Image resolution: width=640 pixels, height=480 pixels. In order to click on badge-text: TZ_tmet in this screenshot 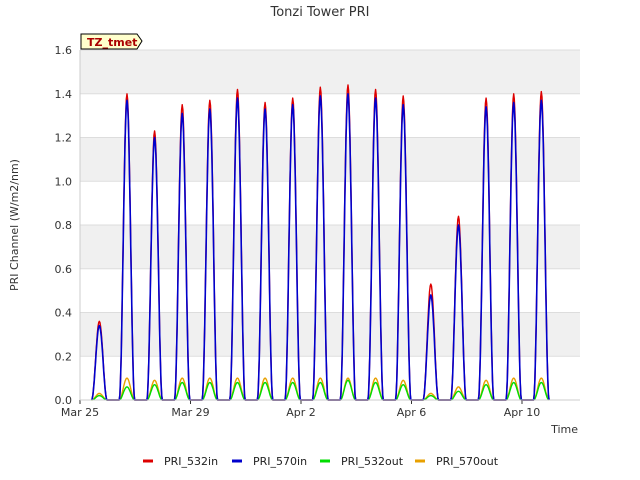, I will do `click(112, 42)`.